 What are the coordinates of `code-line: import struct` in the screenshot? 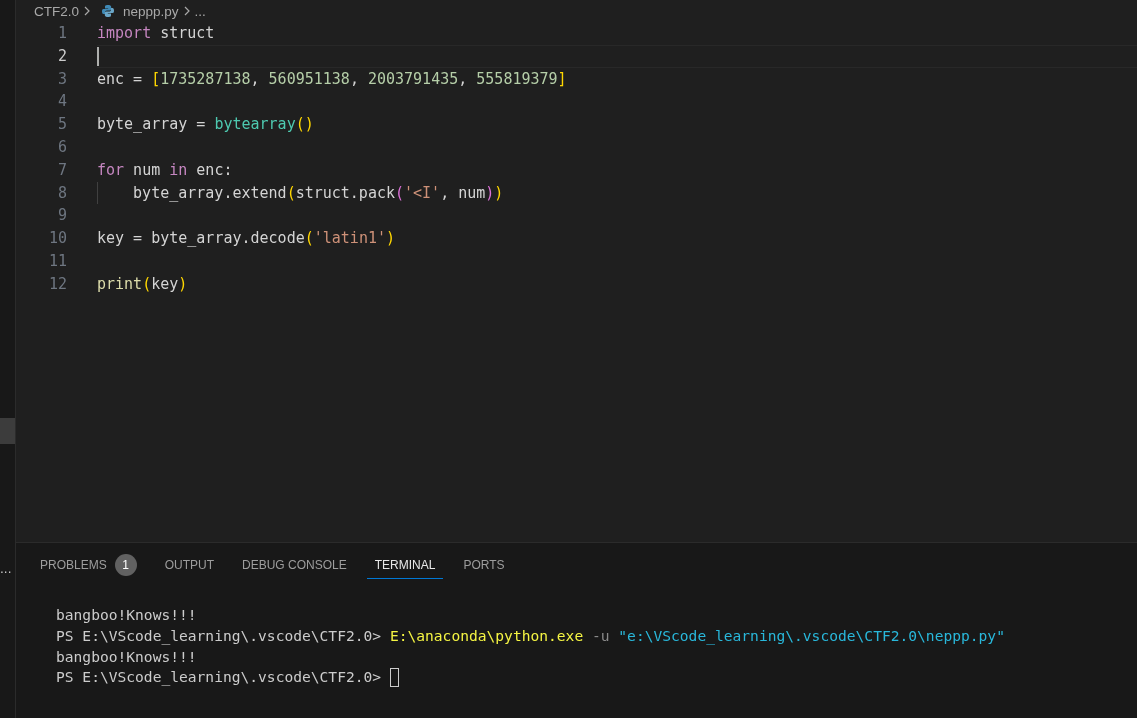 It's located at (156, 33).